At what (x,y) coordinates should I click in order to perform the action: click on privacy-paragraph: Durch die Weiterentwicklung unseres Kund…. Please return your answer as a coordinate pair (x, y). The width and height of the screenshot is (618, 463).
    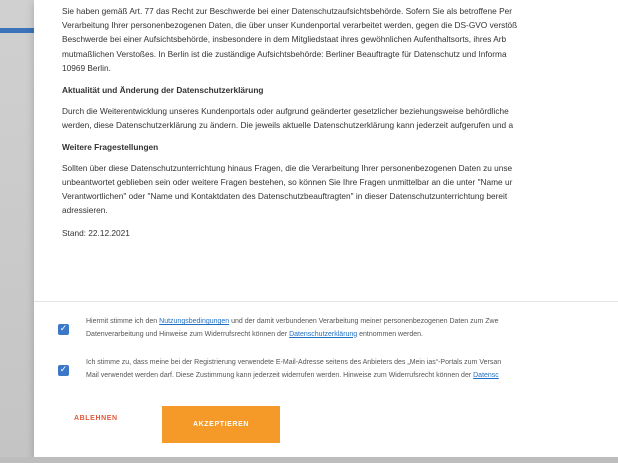
    Looking at the image, I should click on (288, 118).